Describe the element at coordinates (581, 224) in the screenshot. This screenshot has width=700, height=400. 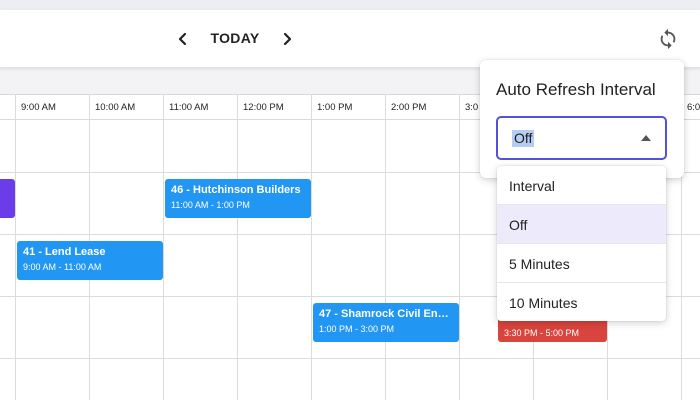
I see `option-off: Off` at that location.